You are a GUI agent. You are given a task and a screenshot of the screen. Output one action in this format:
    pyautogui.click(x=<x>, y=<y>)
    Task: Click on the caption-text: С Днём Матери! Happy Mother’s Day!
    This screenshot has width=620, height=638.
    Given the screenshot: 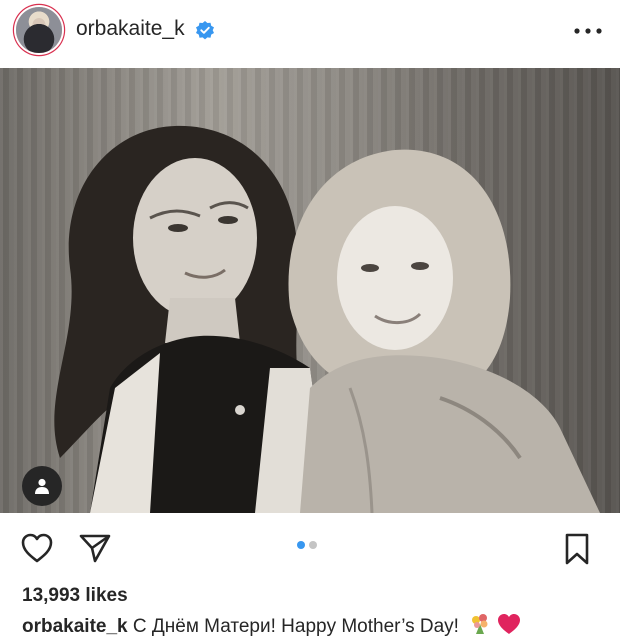 What is the action you would take?
    pyautogui.click(x=296, y=626)
    